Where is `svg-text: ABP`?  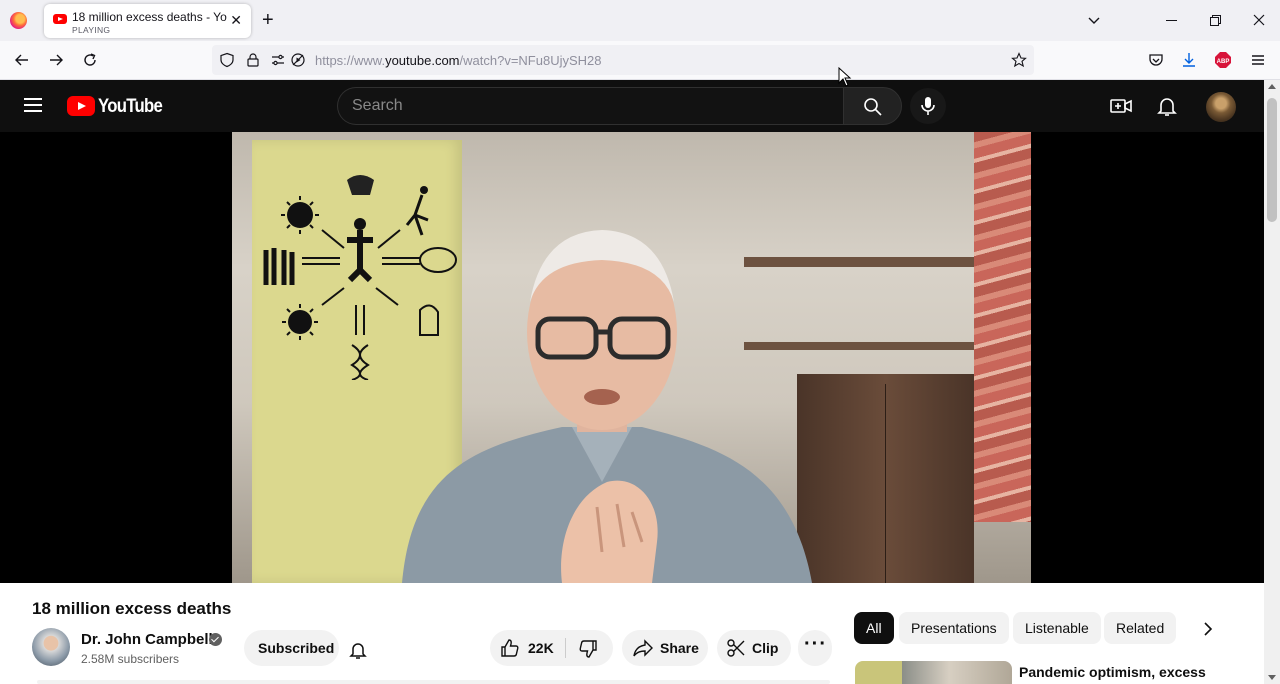
svg-text: ABP is located at coordinates (1223, 62).